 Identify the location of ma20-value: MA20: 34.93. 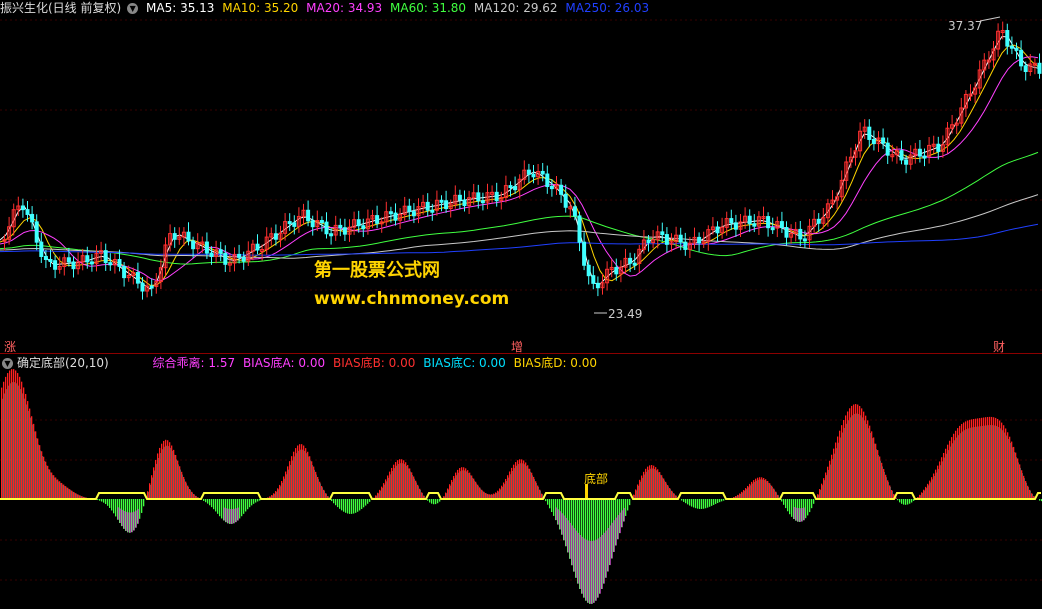
(344, 8).